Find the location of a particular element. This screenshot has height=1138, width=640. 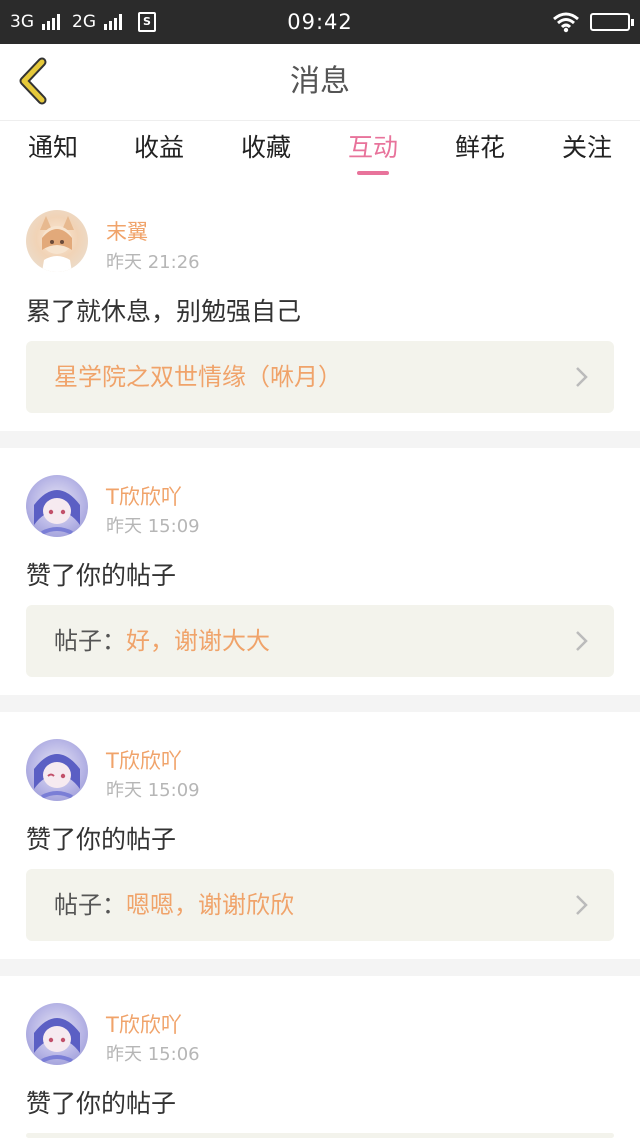

header: 消息 is located at coordinates (320, 82).